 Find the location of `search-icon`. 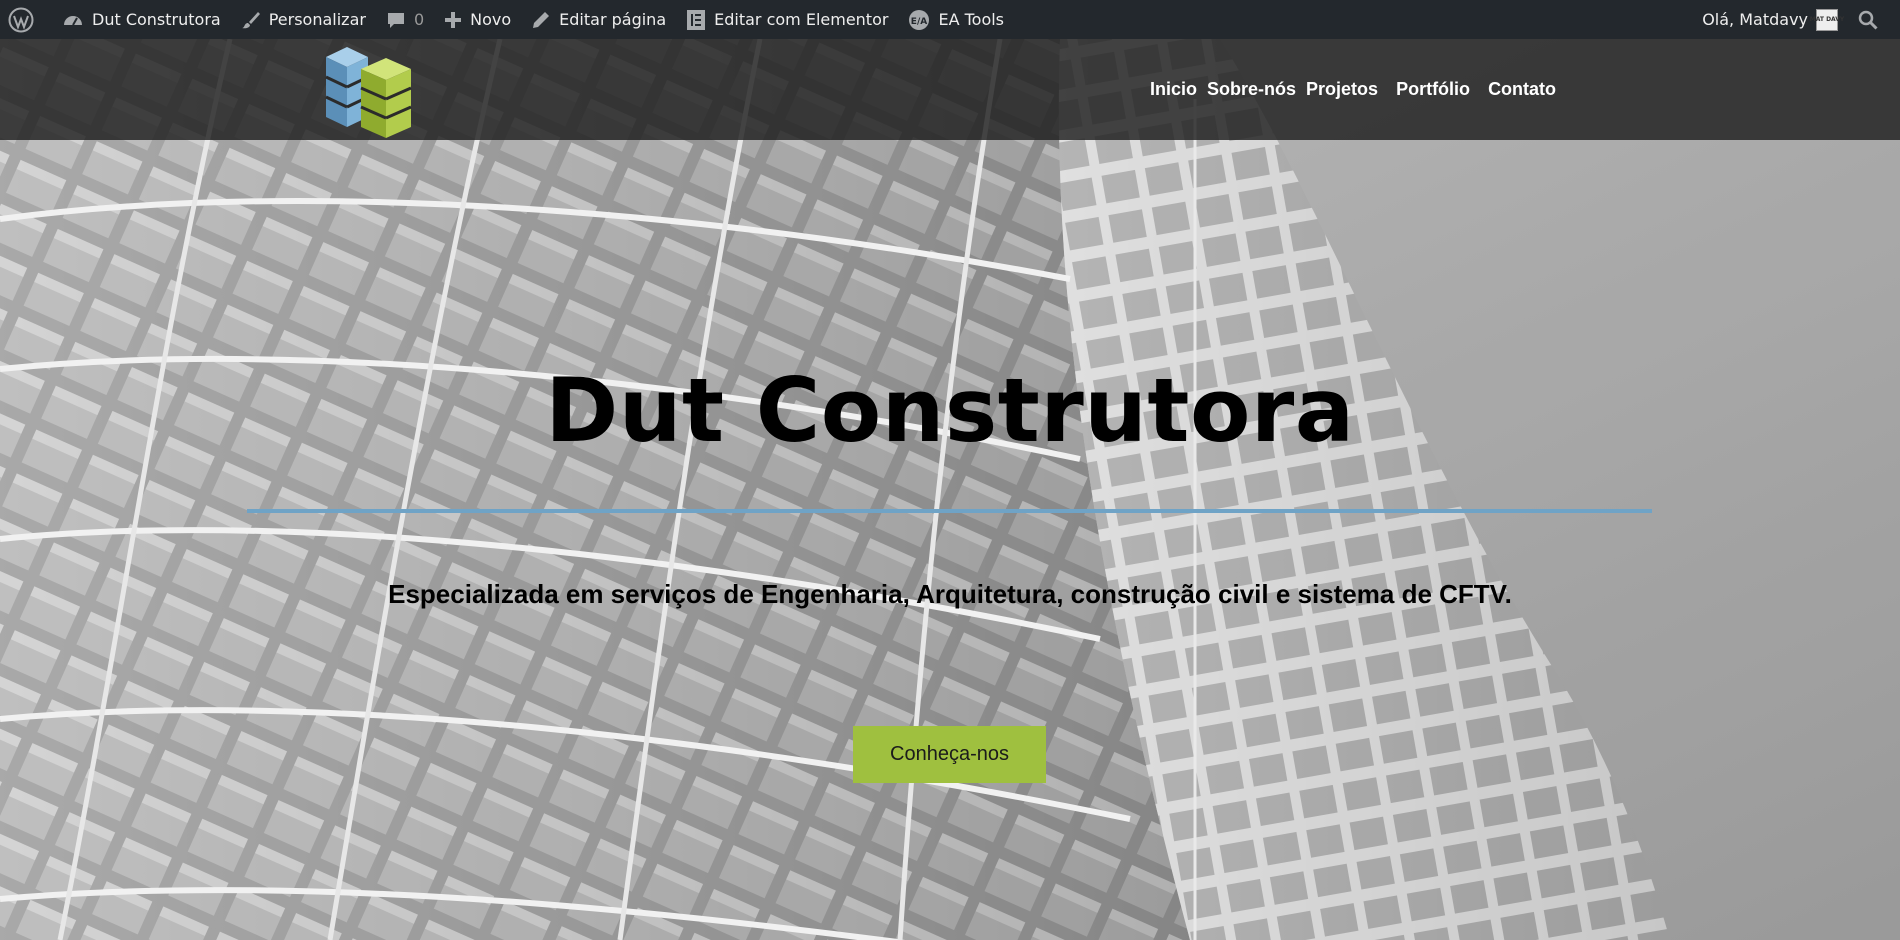

search-icon is located at coordinates (1868, 20).